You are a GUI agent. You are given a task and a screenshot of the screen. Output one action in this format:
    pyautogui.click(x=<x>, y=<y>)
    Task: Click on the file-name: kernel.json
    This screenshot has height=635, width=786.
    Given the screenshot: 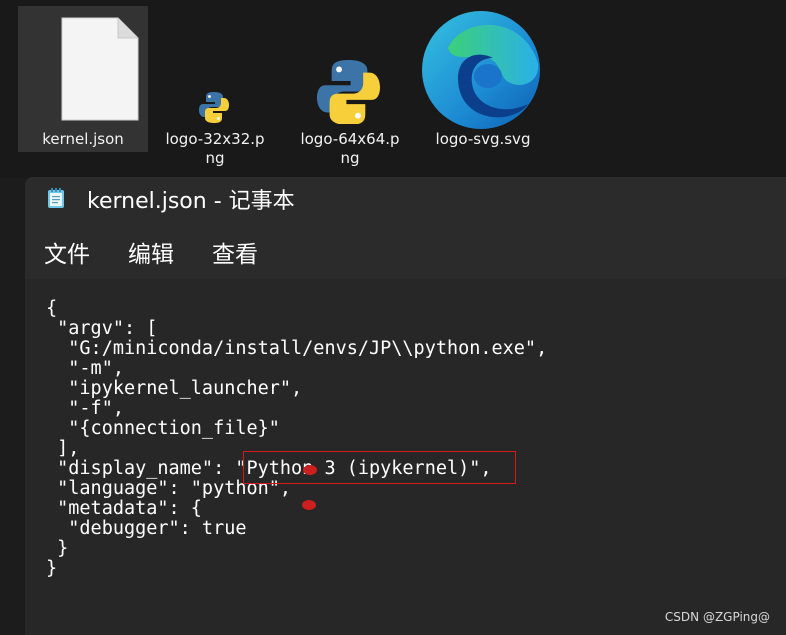 What is the action you would take?
    pyautogui.click(x=83, y=139)
    